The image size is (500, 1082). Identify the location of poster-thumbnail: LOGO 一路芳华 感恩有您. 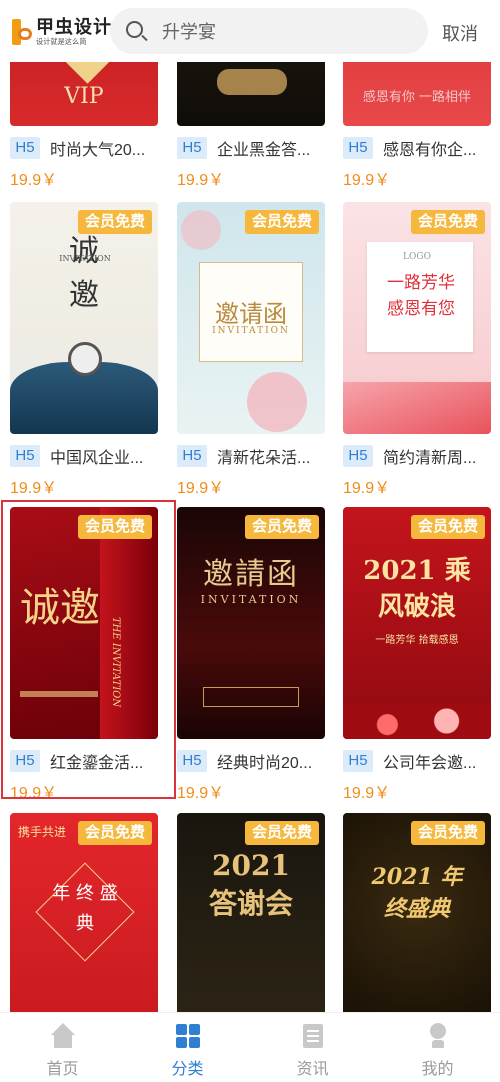
(417, 318).